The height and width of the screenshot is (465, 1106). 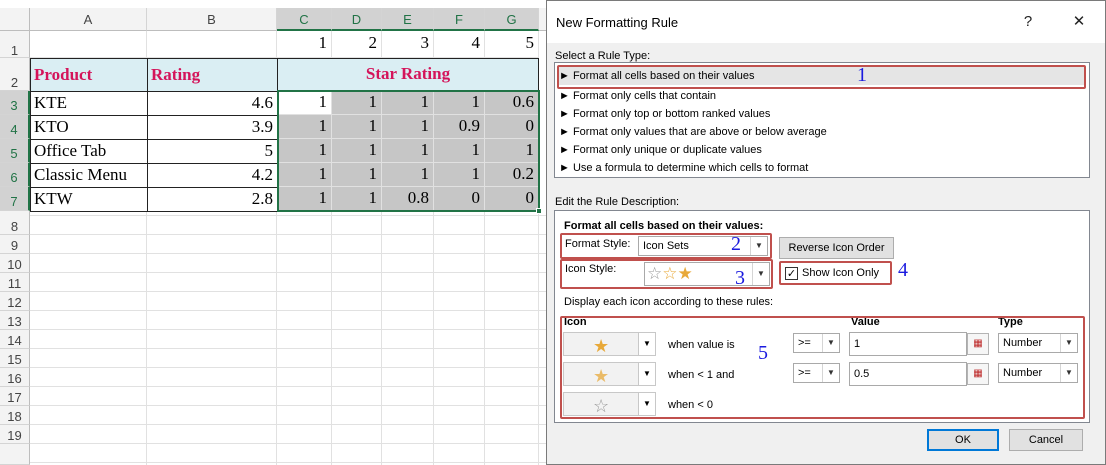 What do you see at coordinates (15, 263) in the screenshot?
I see `row-header: 10` at bounding box center [15, 263].